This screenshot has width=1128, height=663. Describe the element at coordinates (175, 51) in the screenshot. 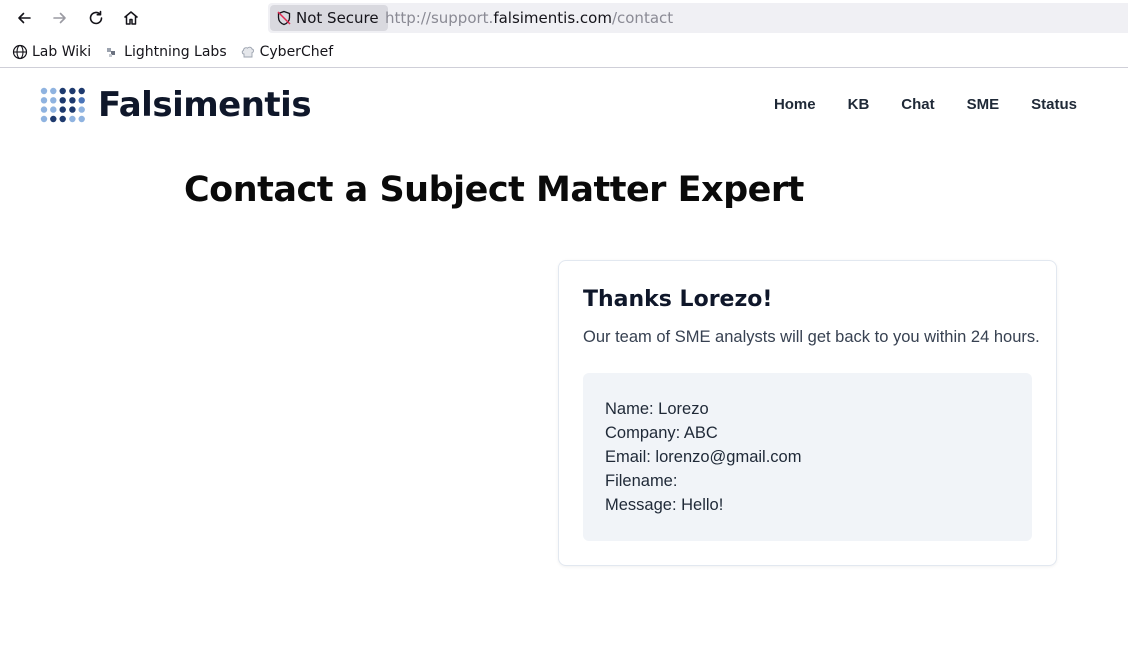

I see `bookmark-label: Lightning Labs` at that location.